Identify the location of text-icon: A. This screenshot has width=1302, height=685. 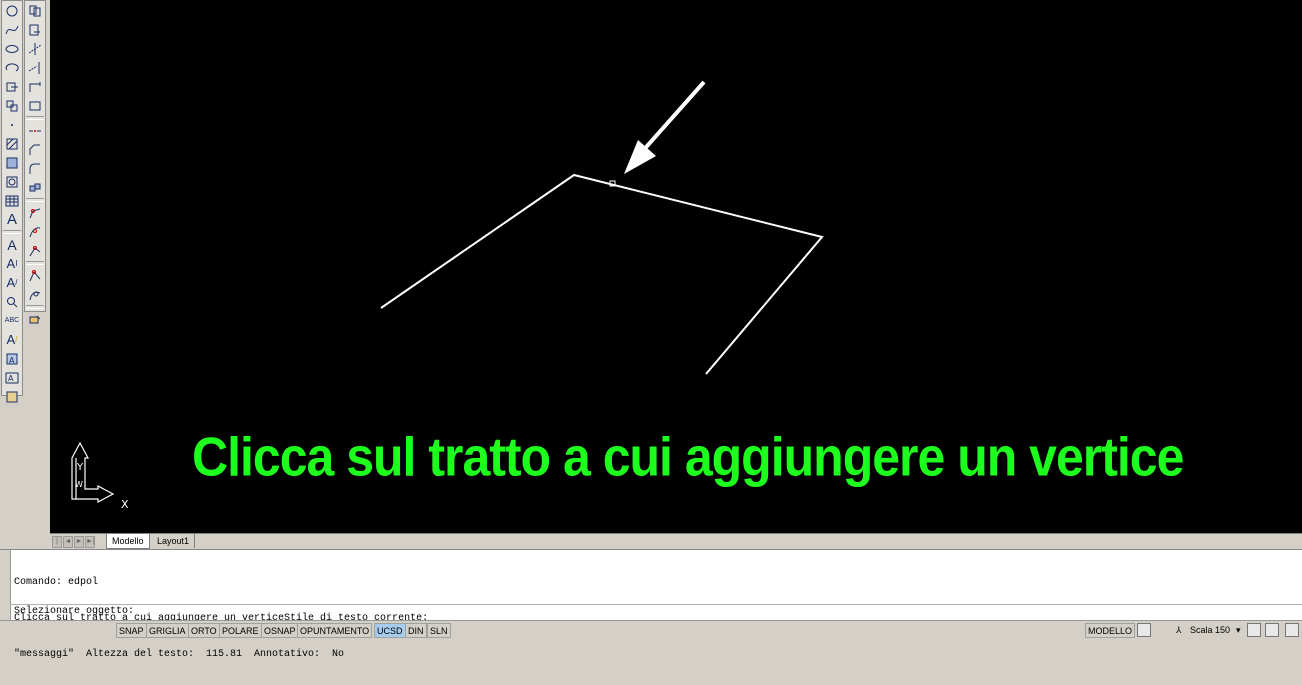
(12, 244).